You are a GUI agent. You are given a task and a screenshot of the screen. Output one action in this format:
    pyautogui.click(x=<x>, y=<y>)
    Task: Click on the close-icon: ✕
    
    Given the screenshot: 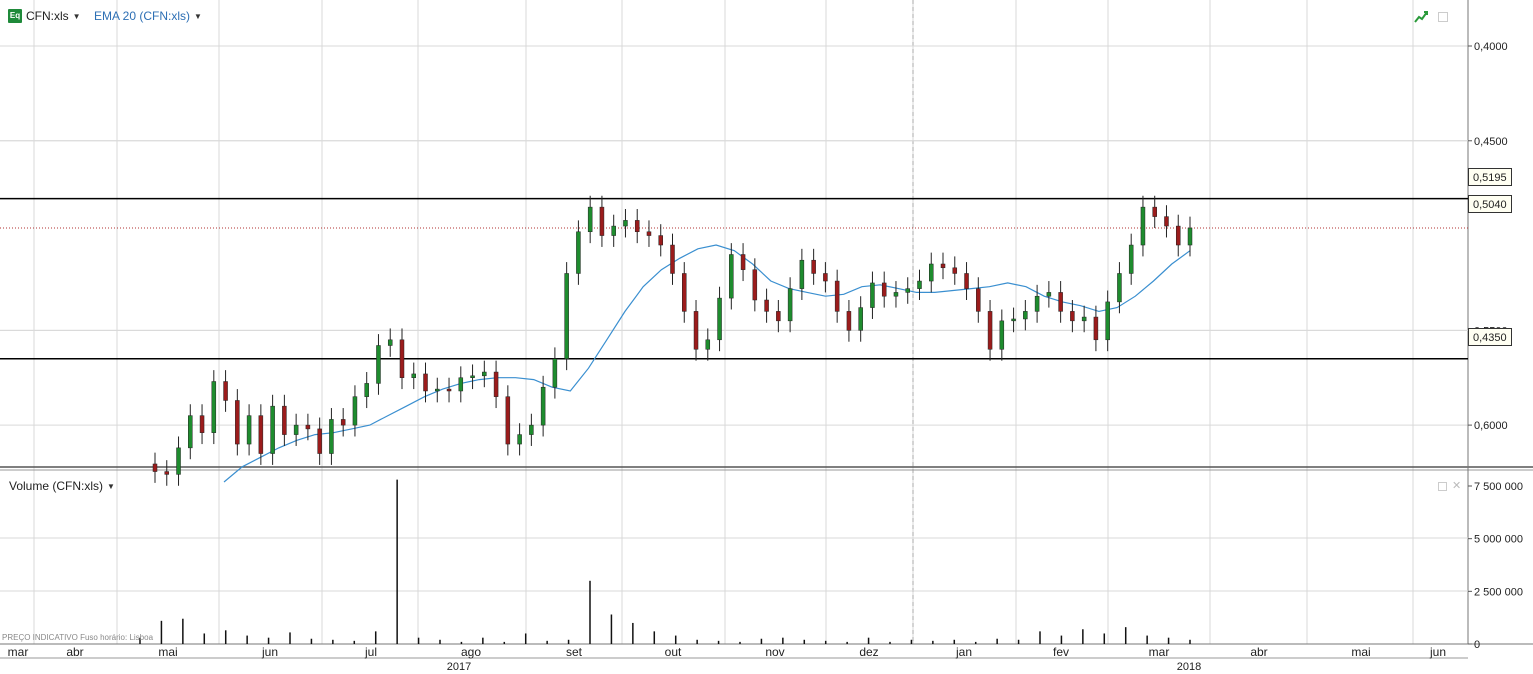 What is the action you would take?
    pyautogui.click(x=1456, y=485)
    